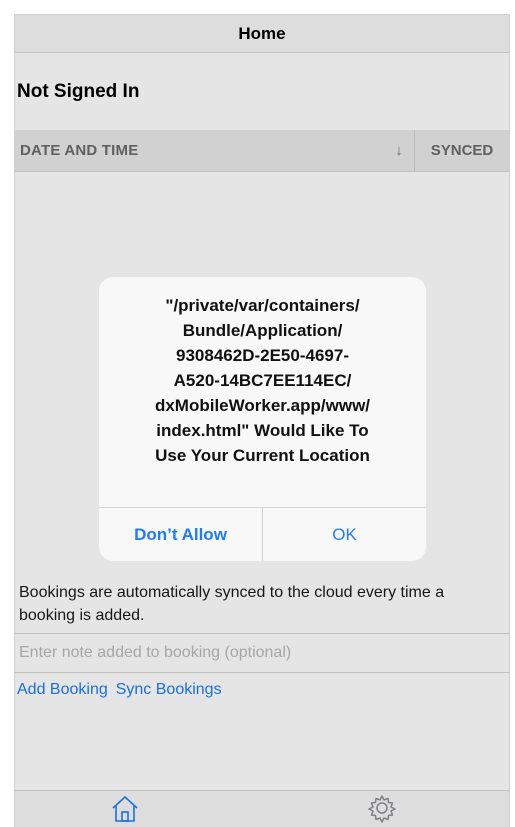  Describe the element at coordinates (344, 534) in the screenshot. I see `ok-button: OK` at that location.